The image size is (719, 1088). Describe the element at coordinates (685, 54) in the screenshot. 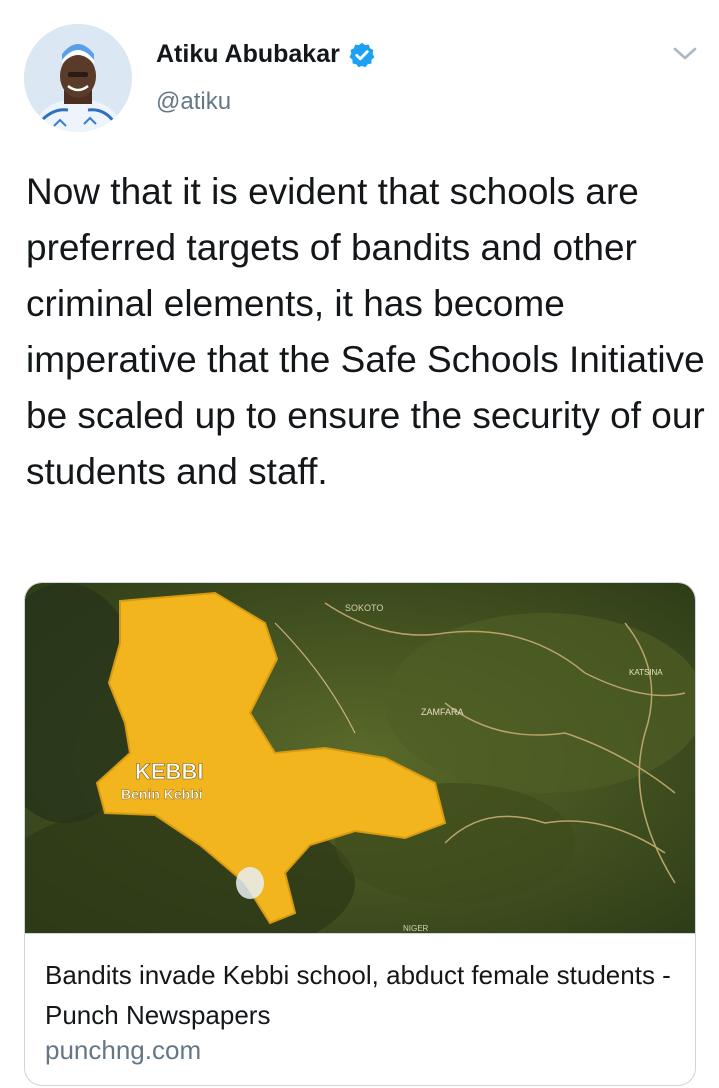

I see `chevron-down-icon` at that location.